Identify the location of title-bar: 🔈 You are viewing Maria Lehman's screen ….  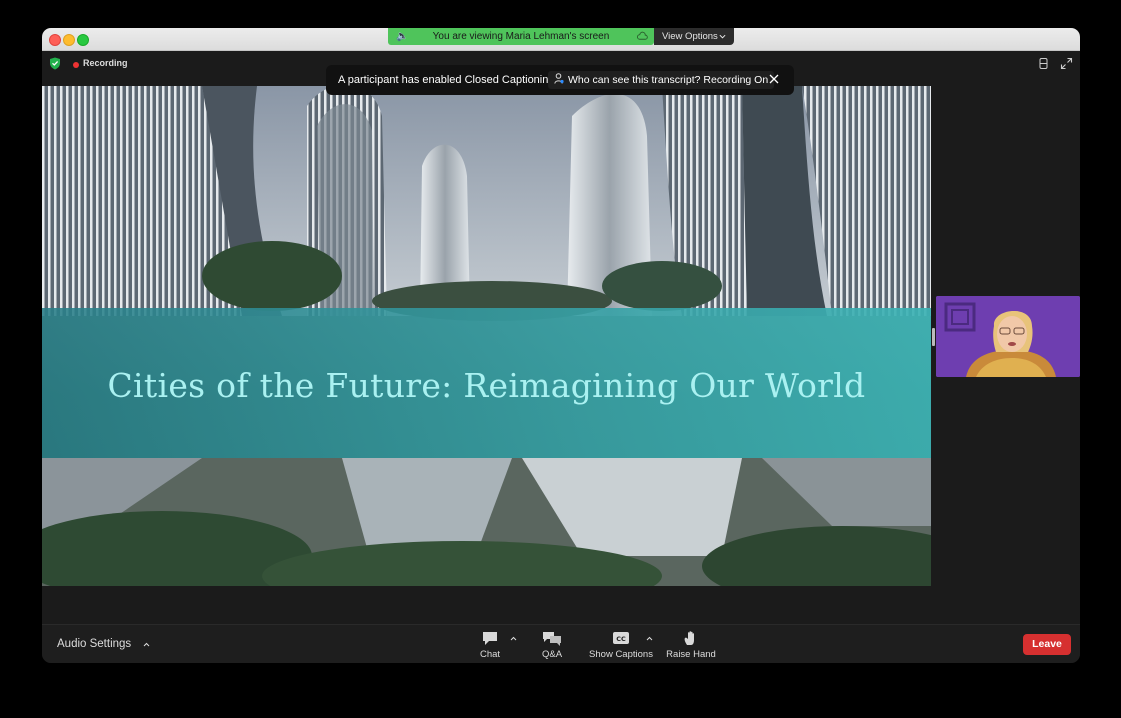
(561, 39).